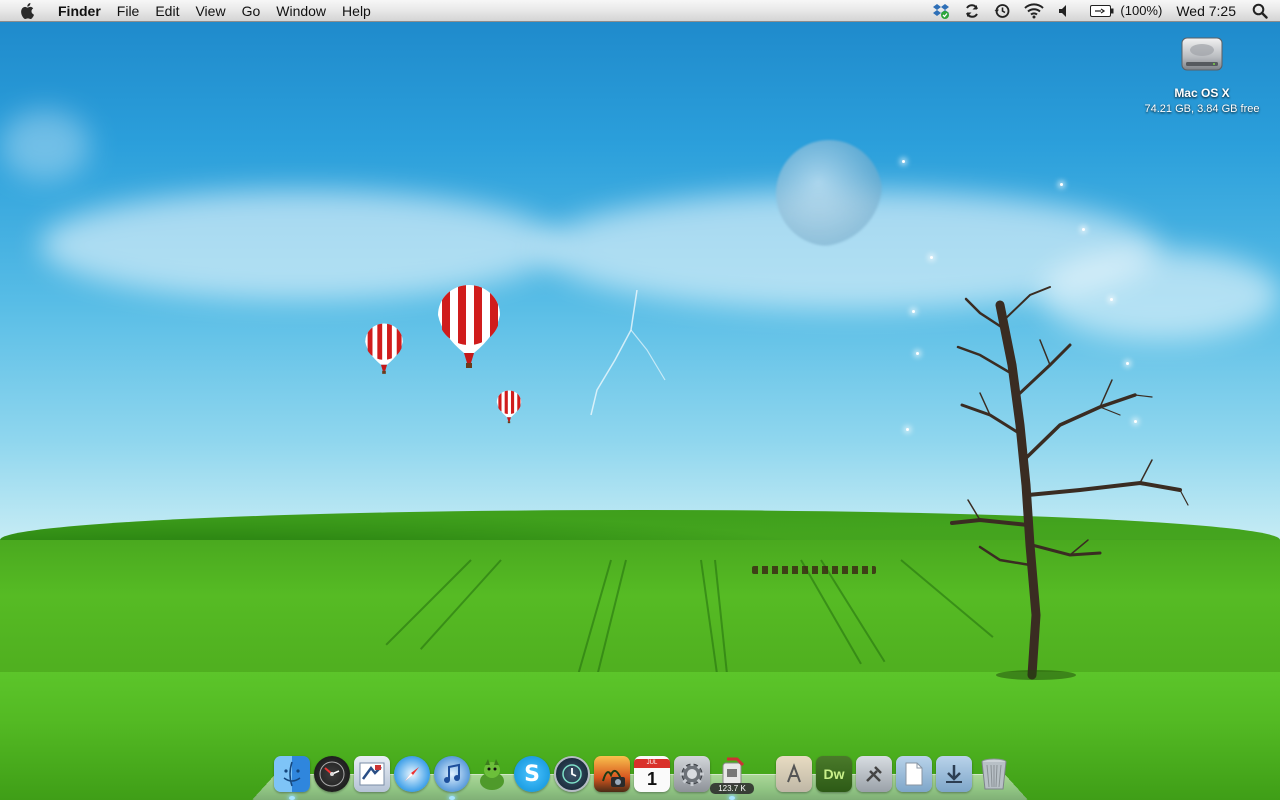 This screenshot has width=1280, height=800. I want to click on dock-iphoto-icon, so click(612, 774).